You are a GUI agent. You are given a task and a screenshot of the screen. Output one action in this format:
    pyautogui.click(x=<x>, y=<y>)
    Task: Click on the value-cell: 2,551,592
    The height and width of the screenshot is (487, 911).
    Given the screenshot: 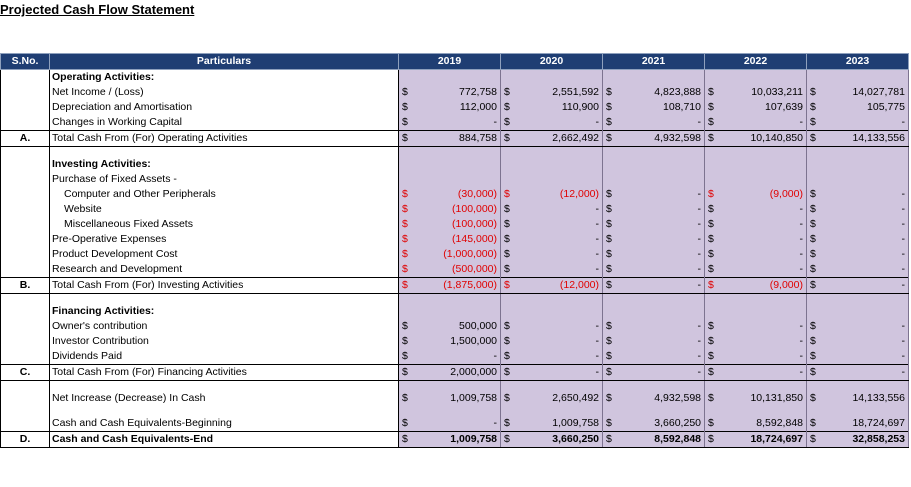 What is the action you would take?
    pyautogui.click(x=558, y=92)
    